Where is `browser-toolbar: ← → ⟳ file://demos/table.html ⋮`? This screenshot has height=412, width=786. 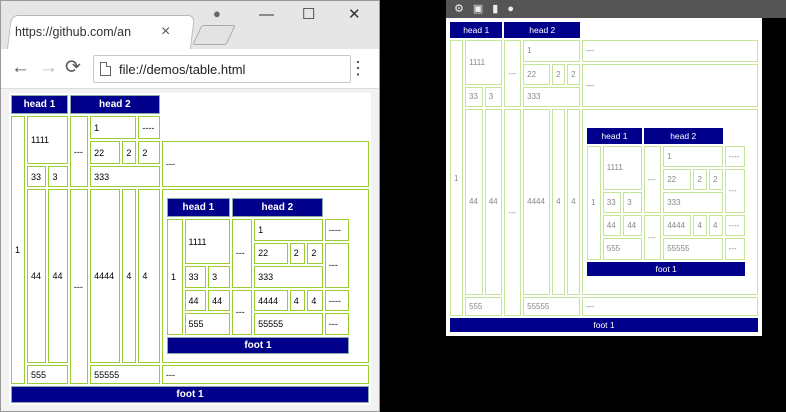
browser-toolbar: ← → ⟳ file://demos/table.html ⋮ is located at coordinates (190, 69).